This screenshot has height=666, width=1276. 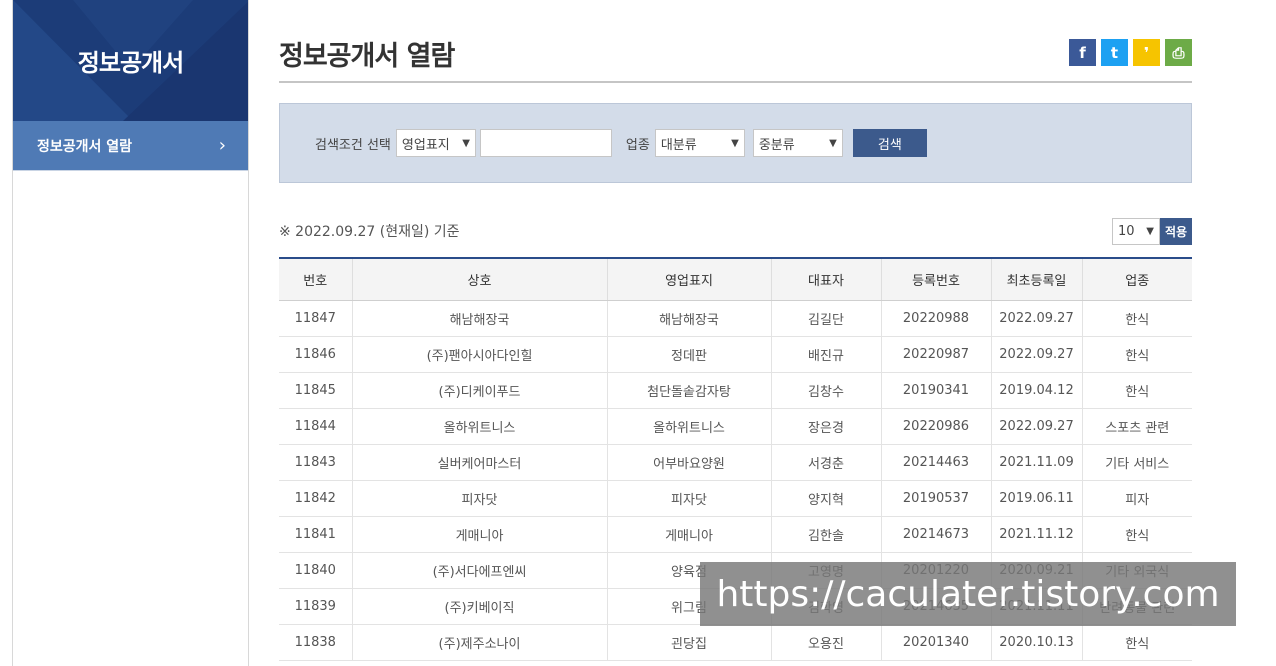 I want to click on per-page-value: 10, so click(x=1126, y=231).